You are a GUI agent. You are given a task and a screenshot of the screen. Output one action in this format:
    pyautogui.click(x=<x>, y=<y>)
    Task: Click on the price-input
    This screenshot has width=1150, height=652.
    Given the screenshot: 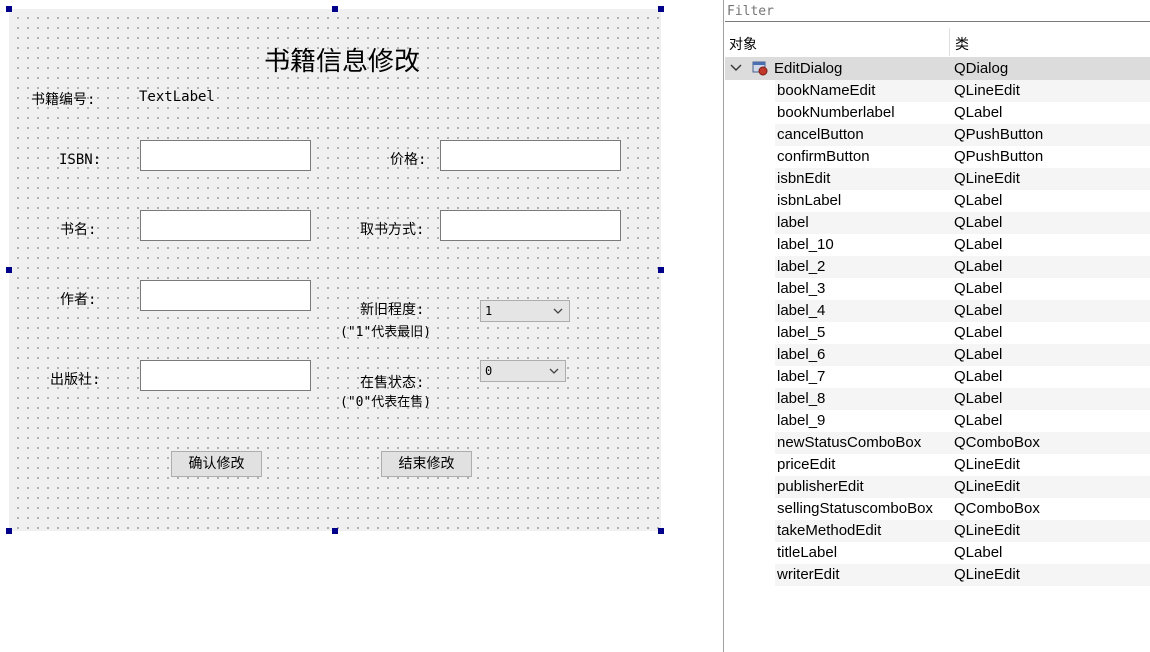 What is the action you would take?
    pyautogui.click(x=530, y=155)
    